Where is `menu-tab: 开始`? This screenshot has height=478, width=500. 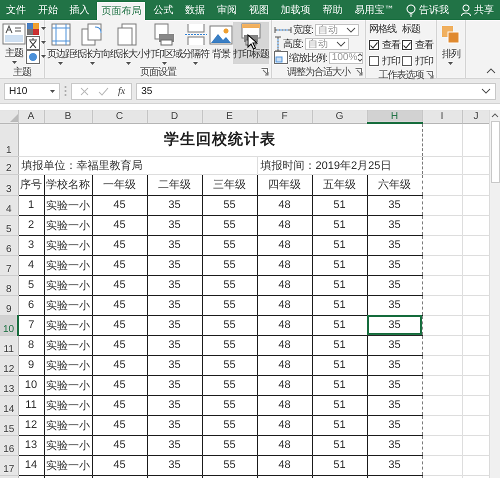 menu-tab: 开始 is located at coordinates (48, 10).